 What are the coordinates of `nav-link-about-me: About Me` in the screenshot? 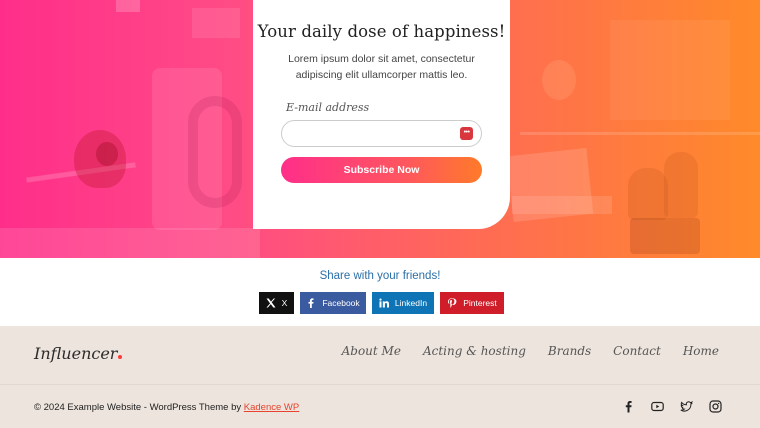 It's located at (371, 351).